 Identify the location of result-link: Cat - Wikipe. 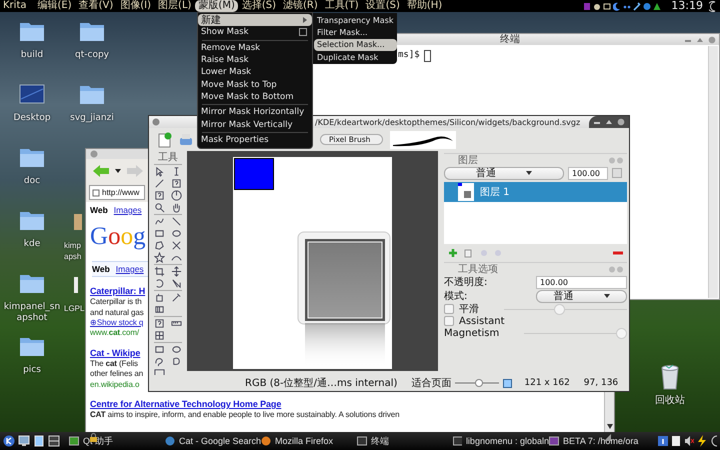
(115, 352).